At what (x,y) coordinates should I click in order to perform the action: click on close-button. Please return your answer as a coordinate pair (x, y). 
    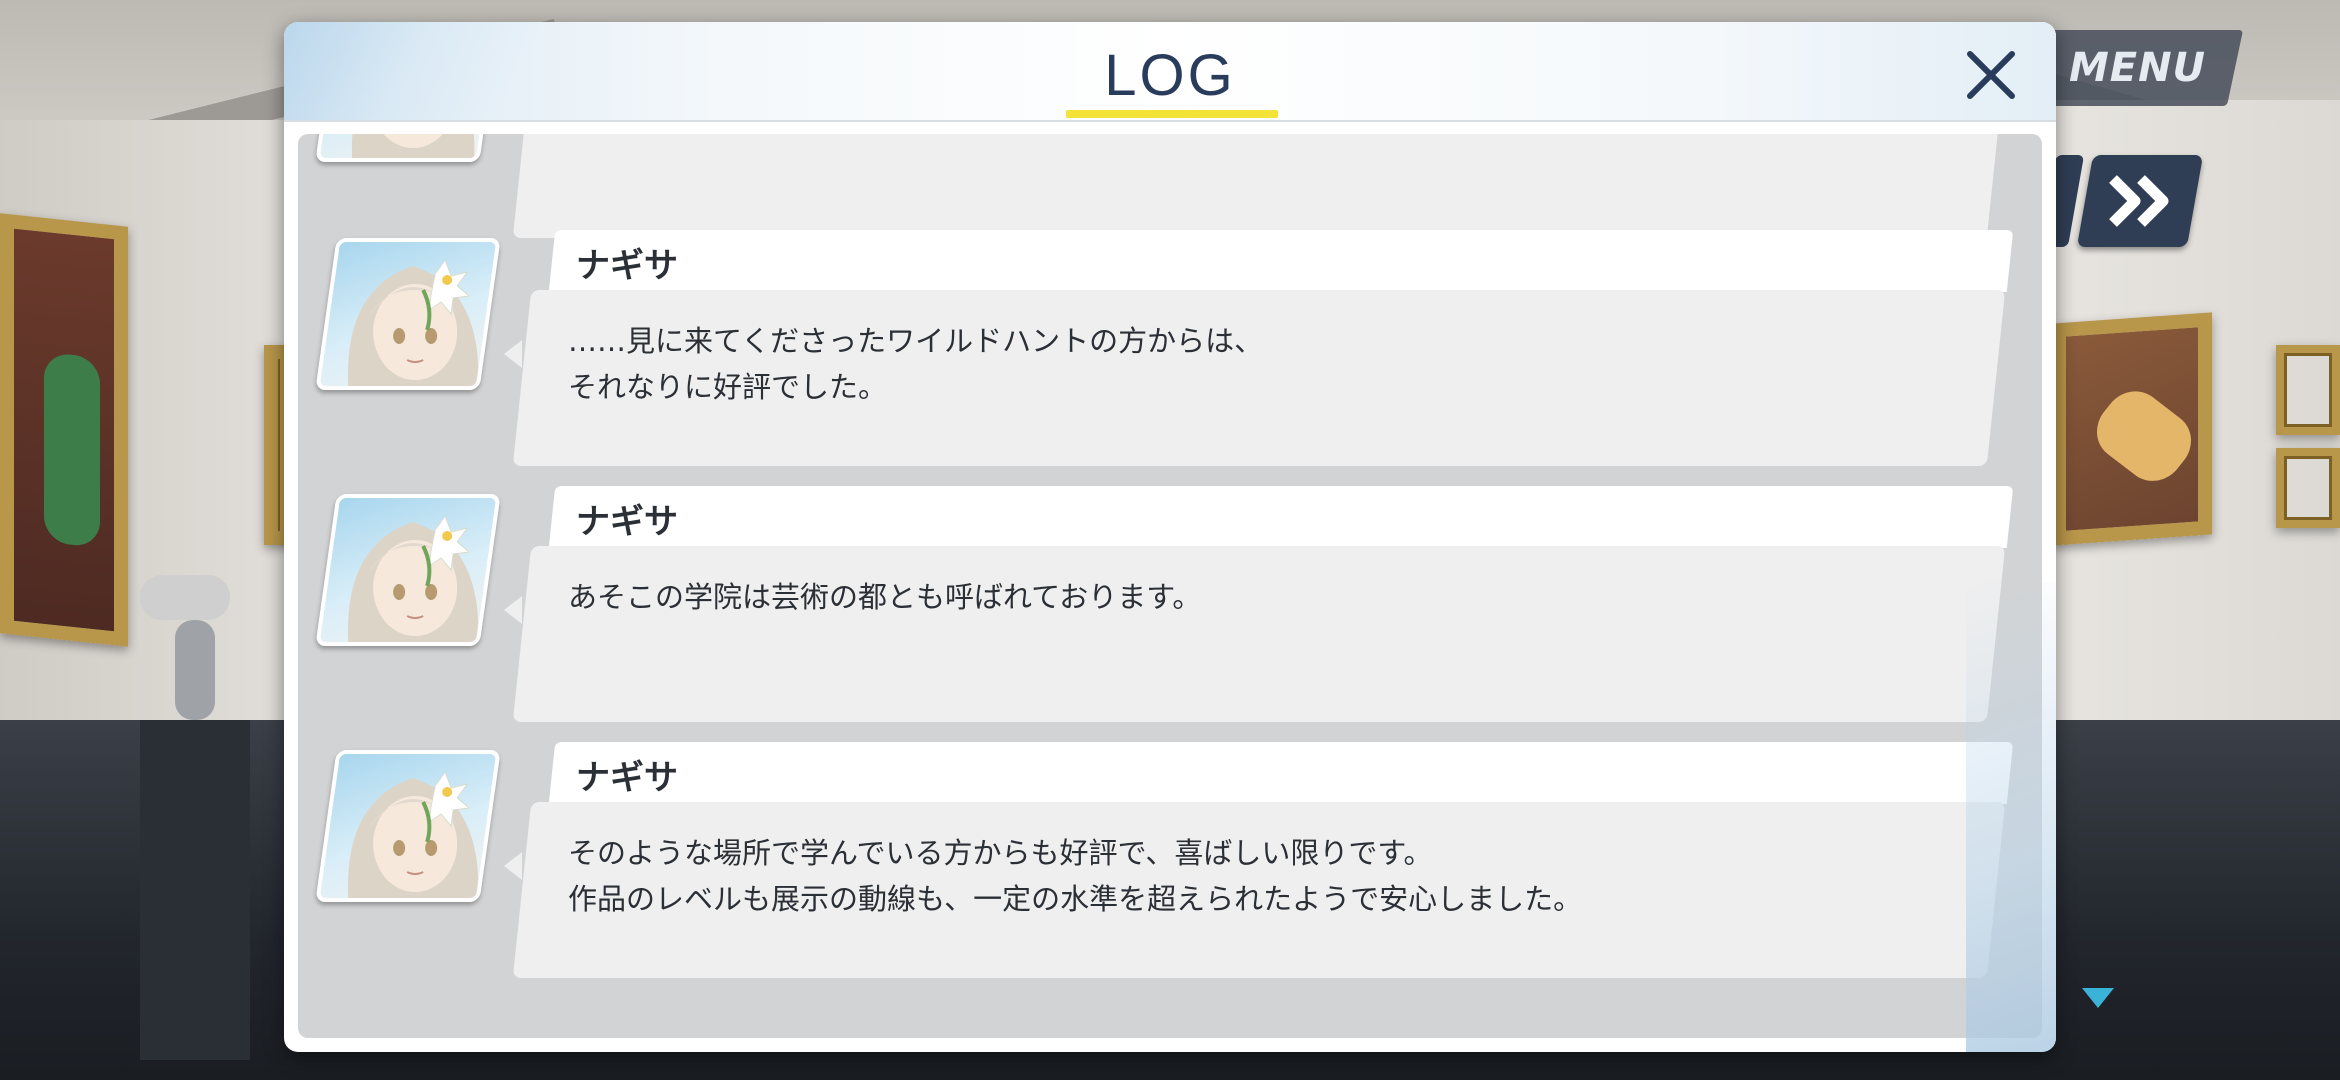
    Looking at the image, I should click on (1991, 75).